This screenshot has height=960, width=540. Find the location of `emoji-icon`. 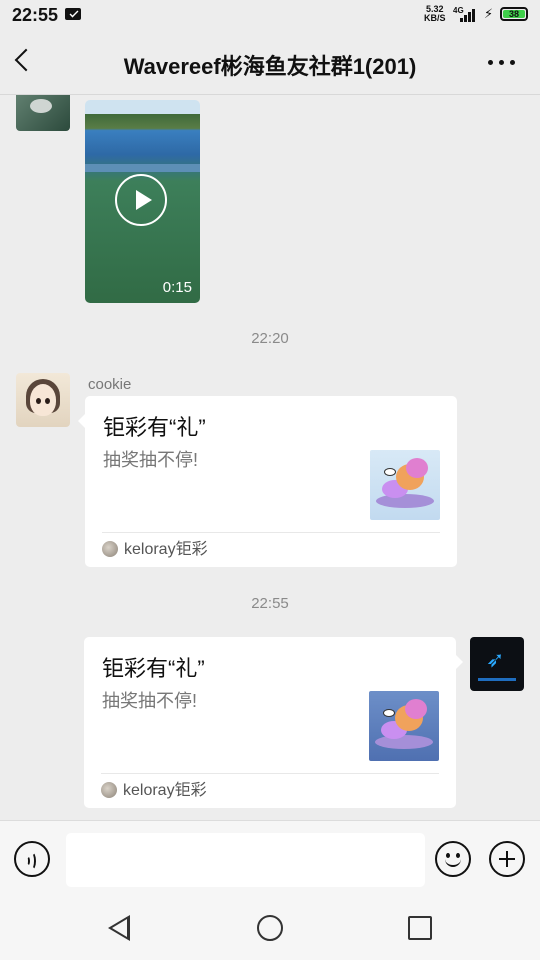

emoji-icon is located at coordinates (453, 859).